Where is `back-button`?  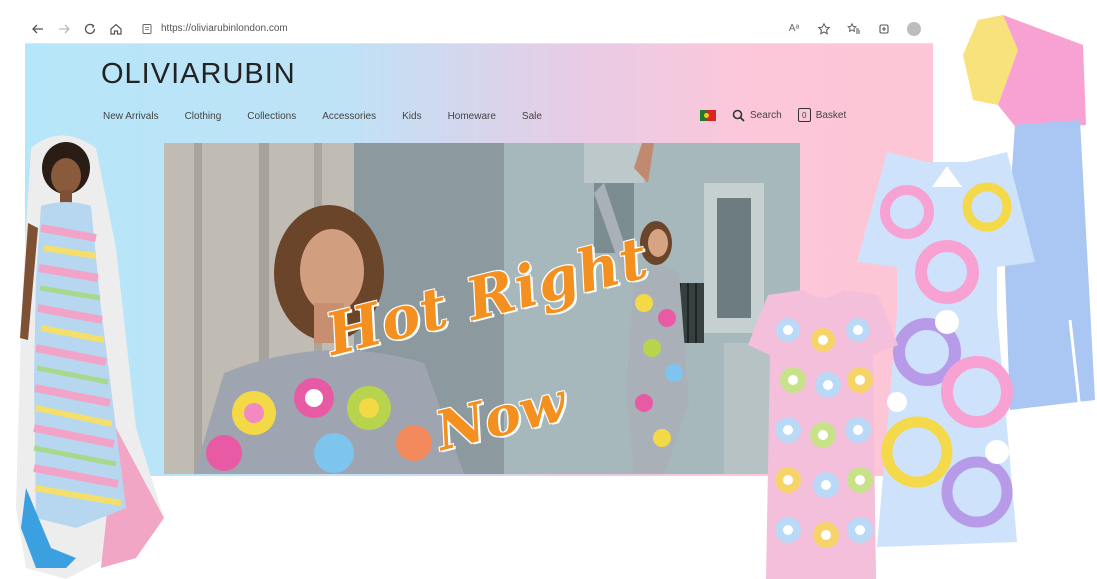
back-button is located at coordinates (38, 29).